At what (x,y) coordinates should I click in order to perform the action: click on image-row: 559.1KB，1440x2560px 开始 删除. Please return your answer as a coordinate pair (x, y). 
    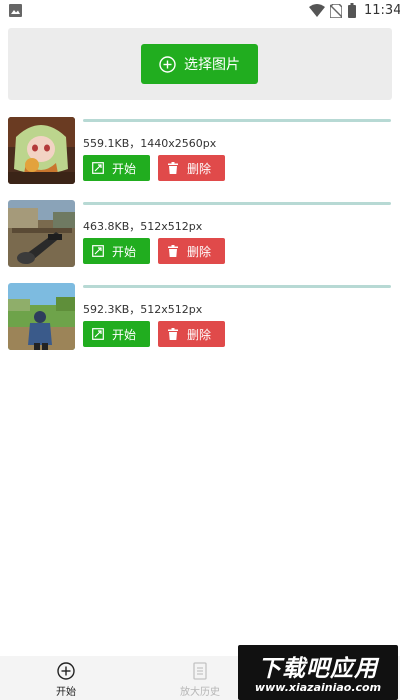
    Looking at the image, I should click on (200, 152).